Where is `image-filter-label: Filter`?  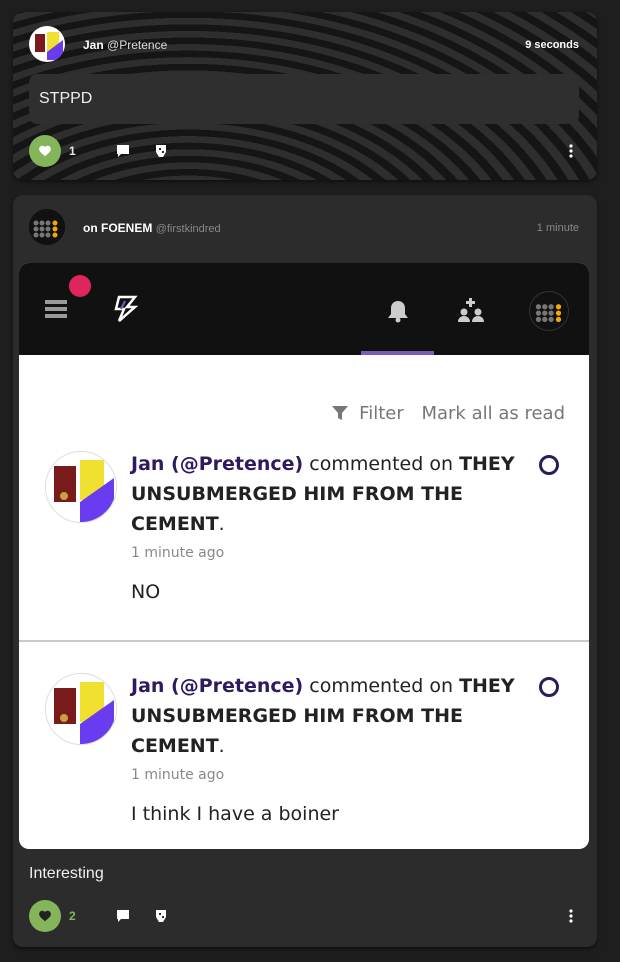 image-filter-label: Filter is located at coordinates (381, 413).